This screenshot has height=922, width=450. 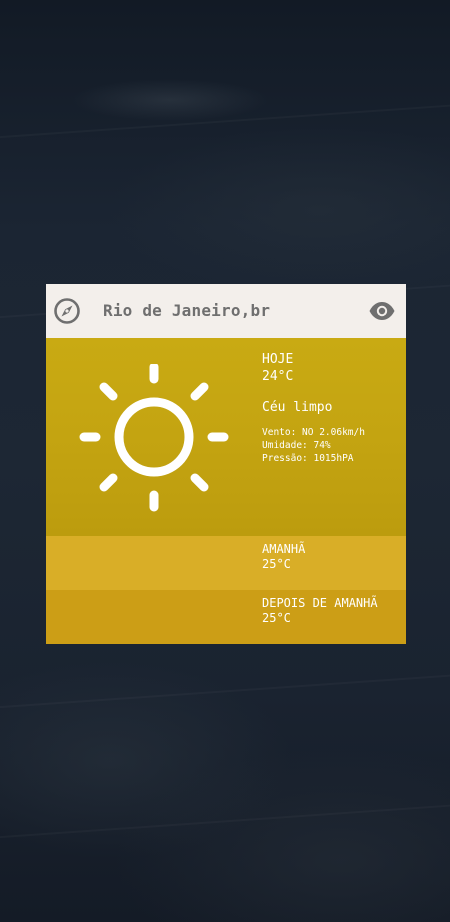 I want to click on today-label: HOJE, so click(x=278, y=359).